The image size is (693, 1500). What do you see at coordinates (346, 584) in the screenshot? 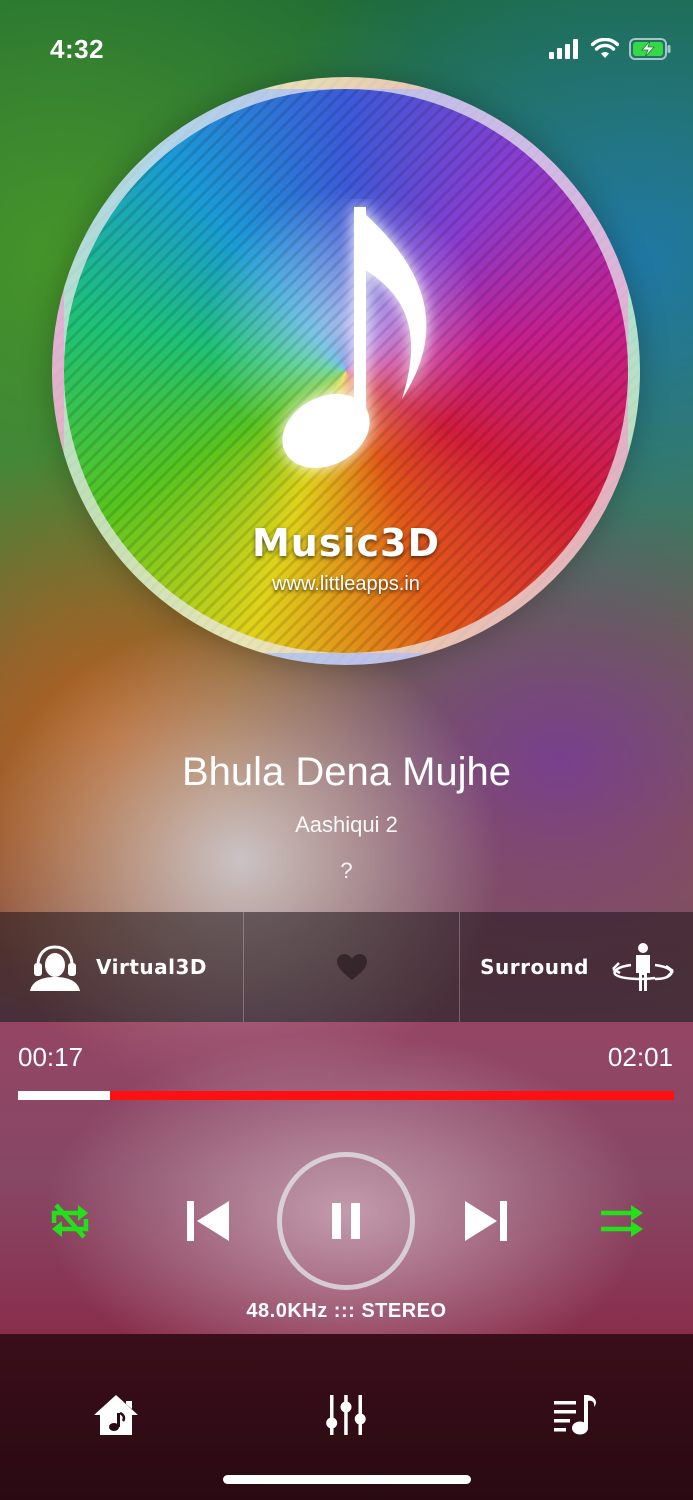
I see `album-url: www.littleapps.in` at bounding box center [346, 584].